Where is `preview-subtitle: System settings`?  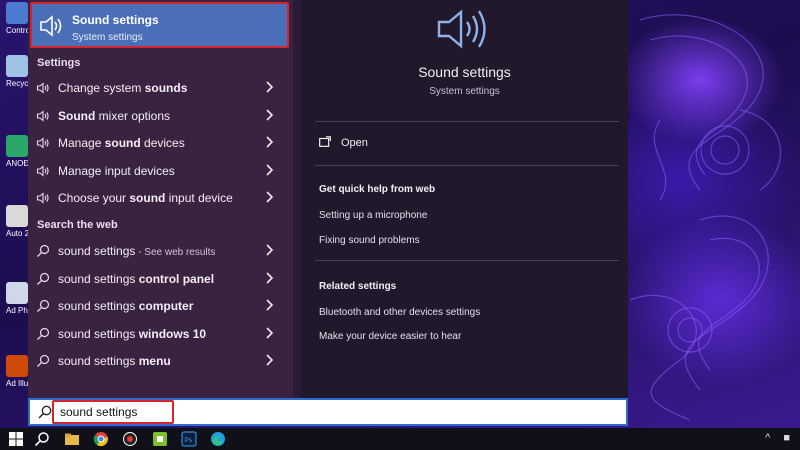 preview-subtitle: System settings is located at coordinates (464, 91).